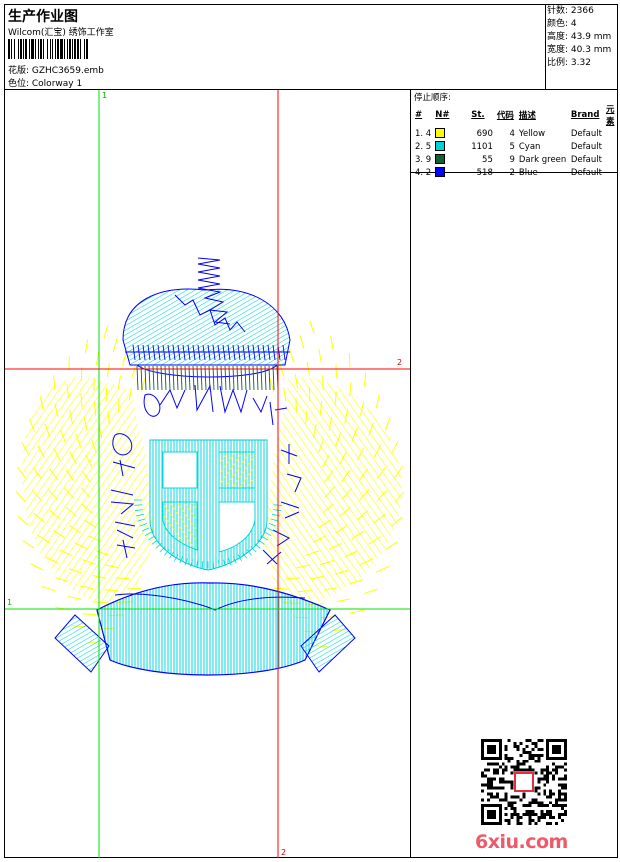 The image size is (620, 862). What do you see at coordinates (482, 146) in the screenshot?
I see `row-stitches: 1101` at bounding box center [482, 146].